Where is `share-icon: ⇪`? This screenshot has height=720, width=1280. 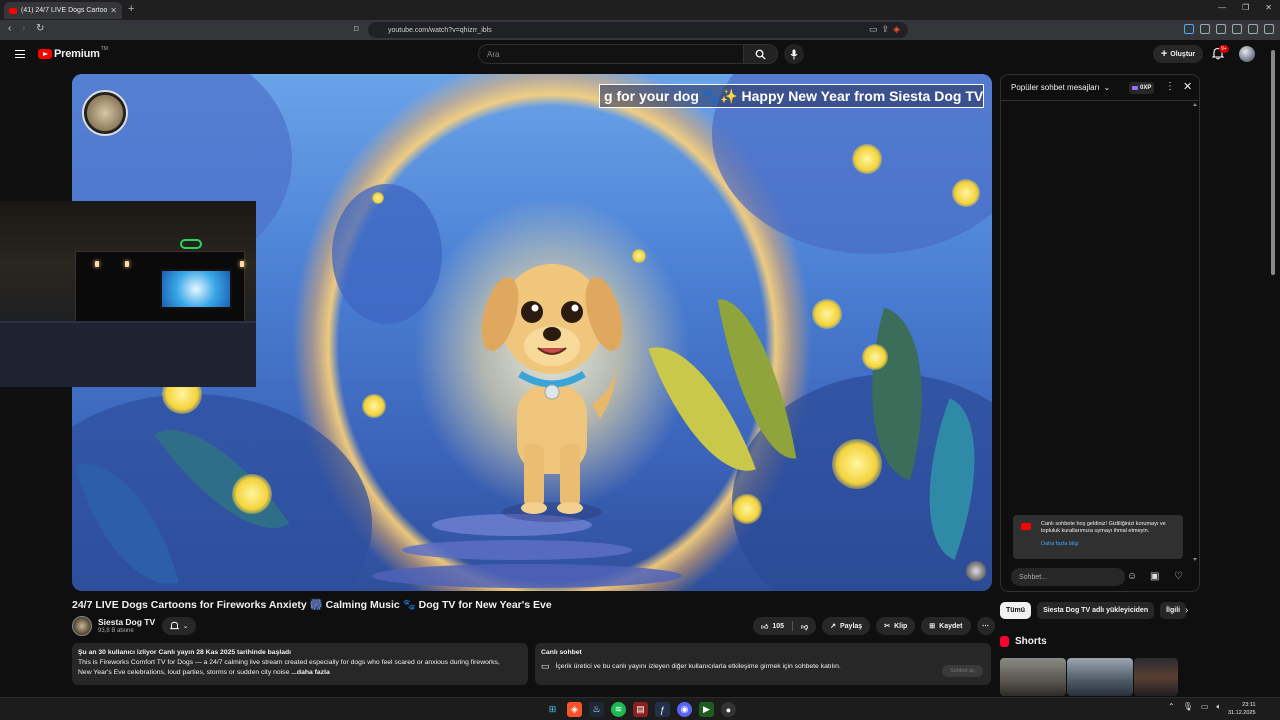 share-icon: ⇪ is located at coordinates (886, 29).